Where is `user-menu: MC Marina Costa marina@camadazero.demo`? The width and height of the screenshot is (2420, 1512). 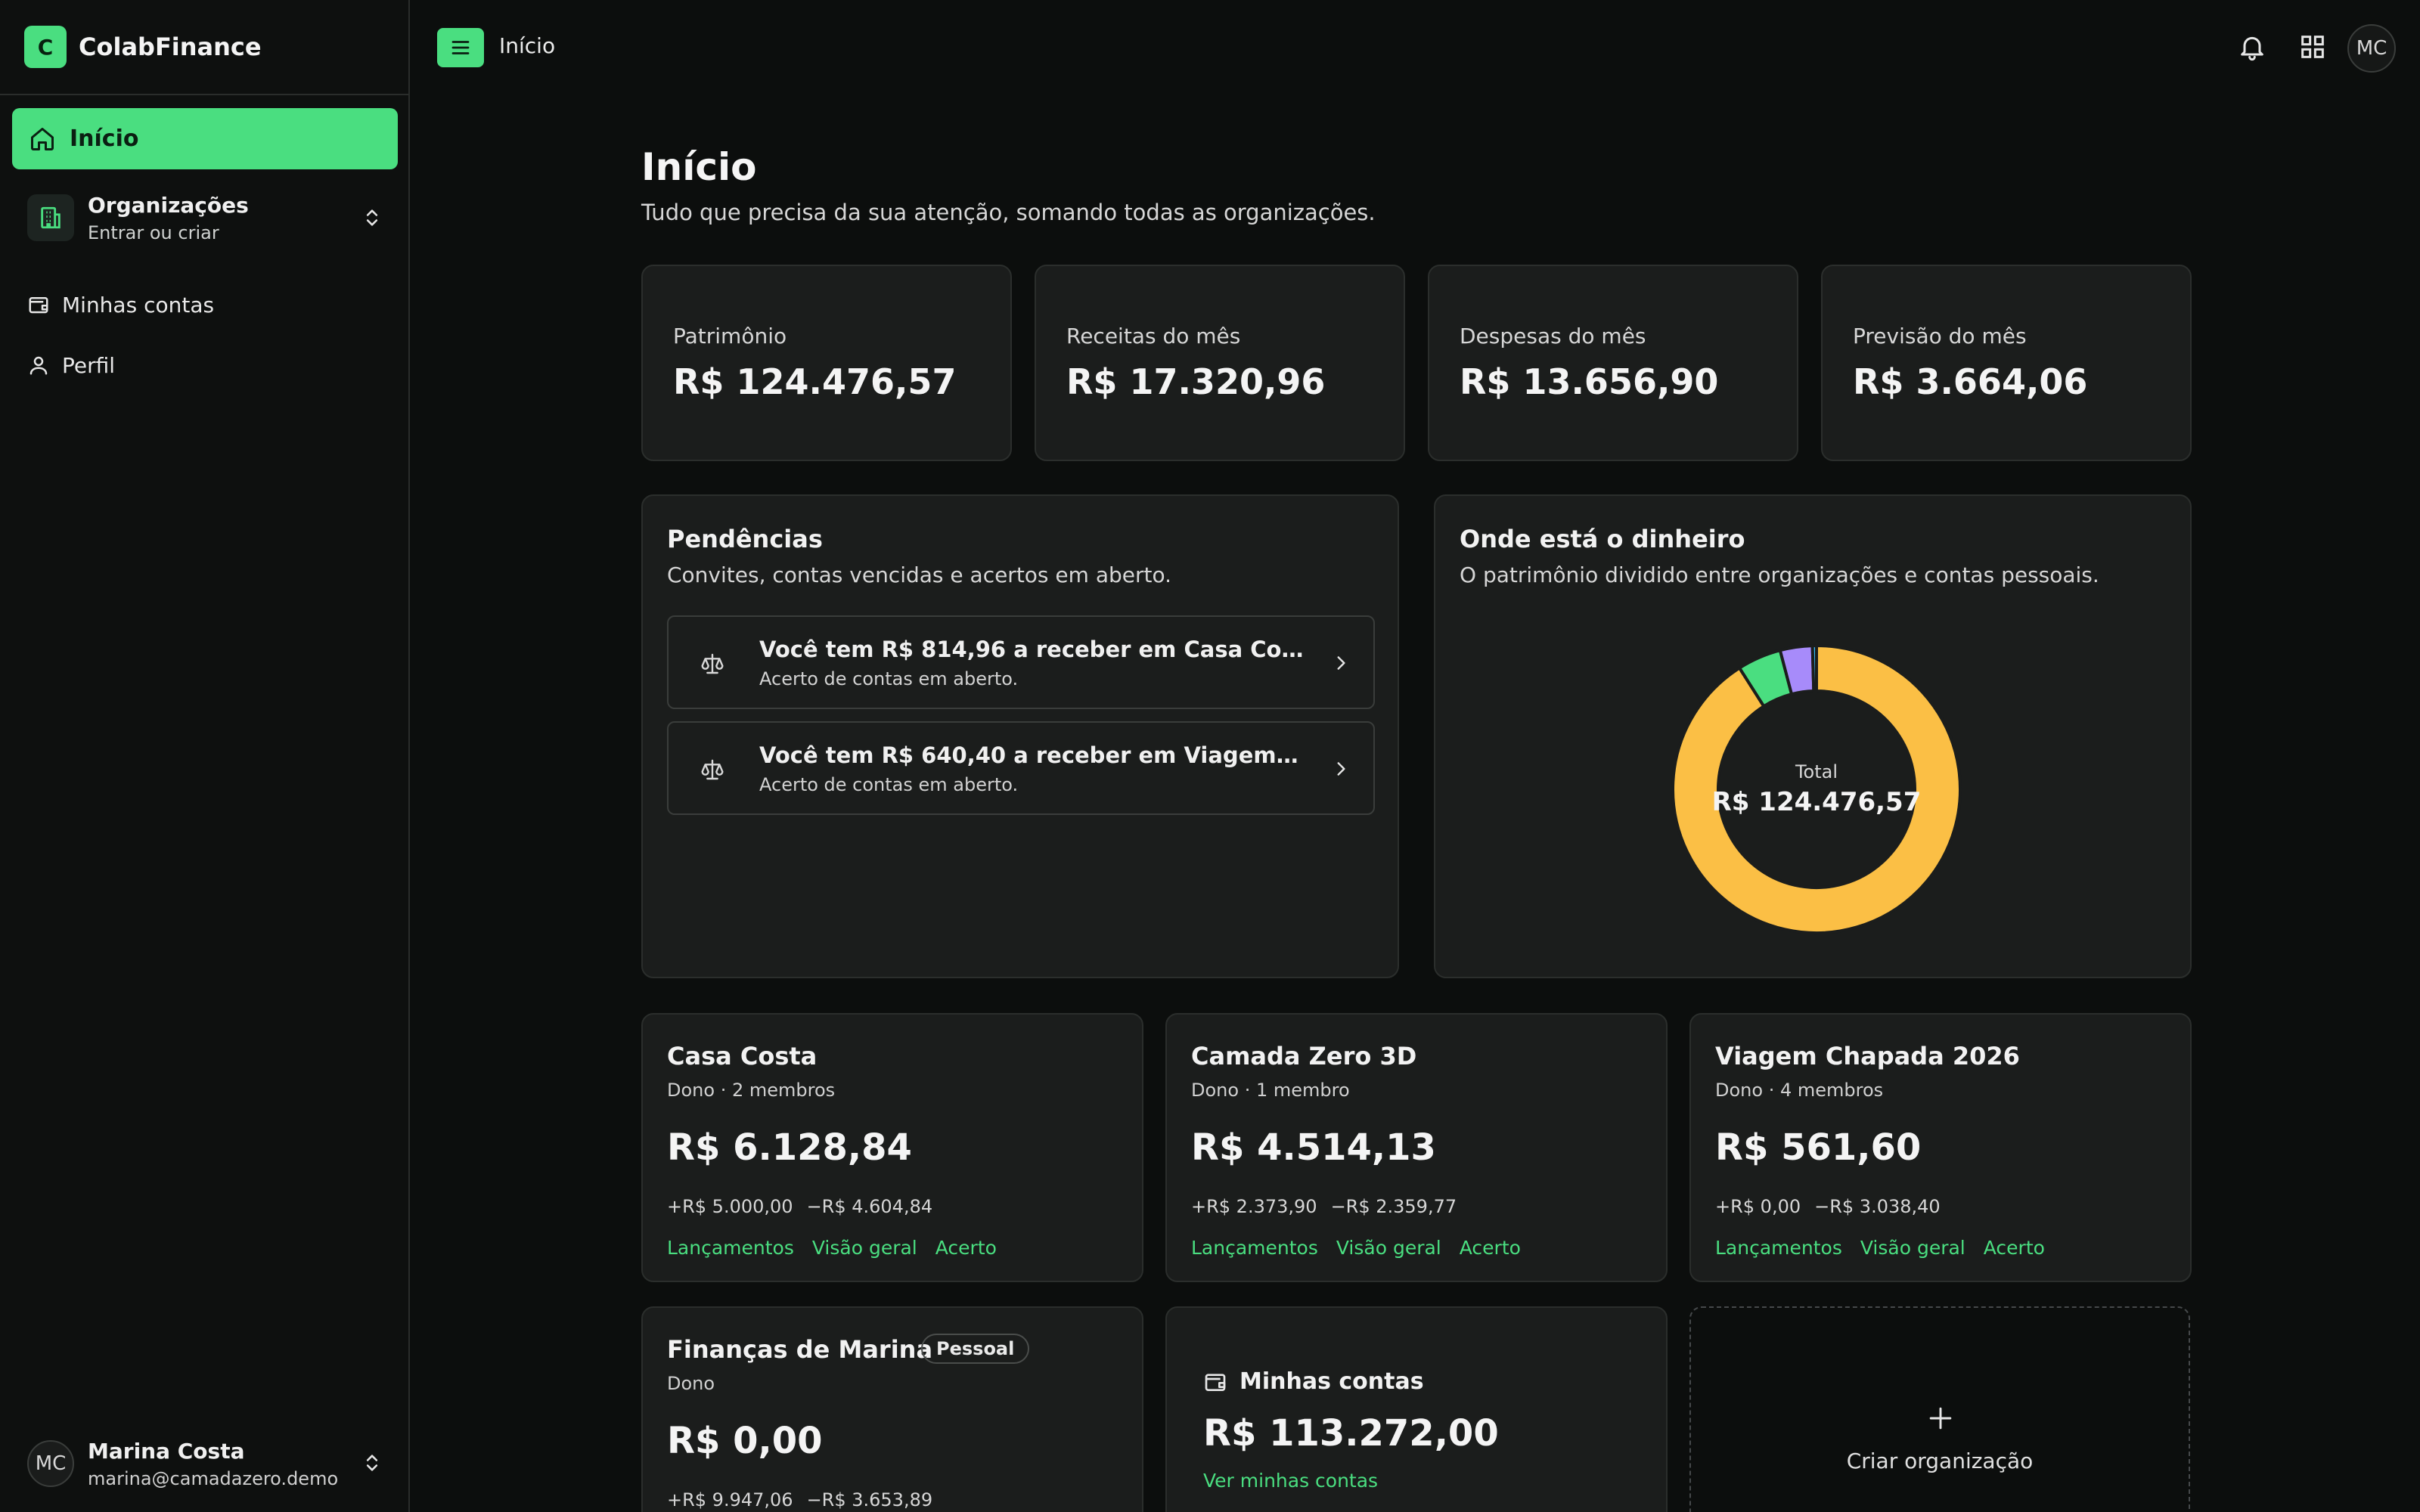
user-menu: MC Marina Costa marina@camadazero.demo is located at coordinates (208, 1464).